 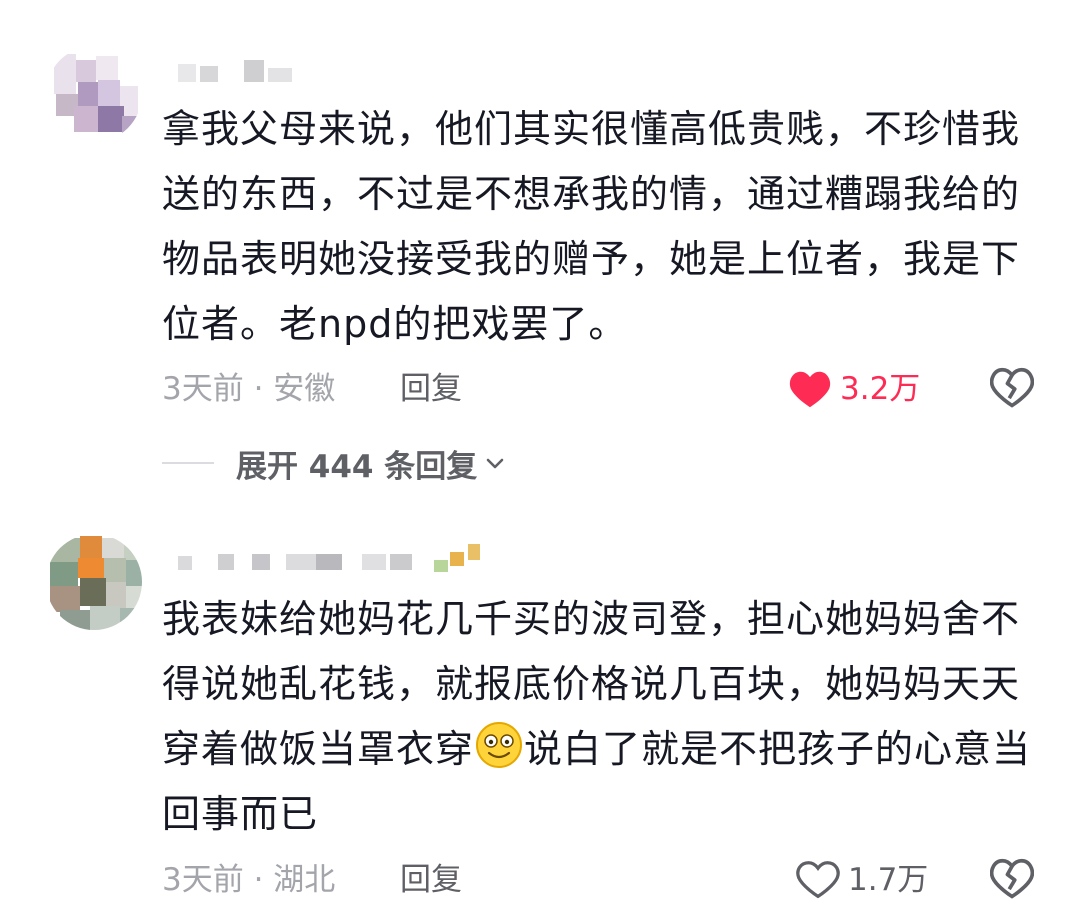 What do you see at coordinates (810, 389) in the screenshot?
I see `heart-filled-icon` at bounding box center [810, 389].